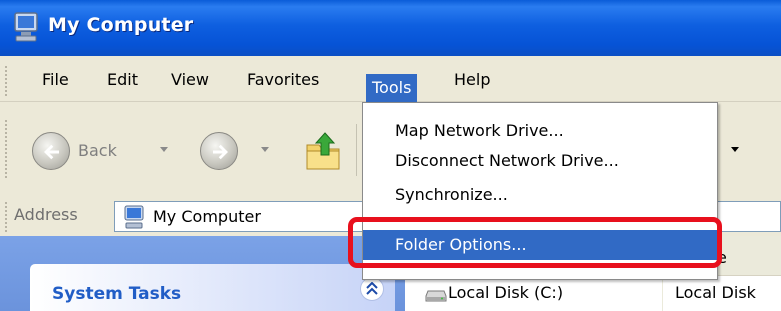 This screenshot has width=781, height=311. What do you see at coordinates (356, 150) in the screenshot?
I see `toolbar-separator` at bounding box center [356, 150].